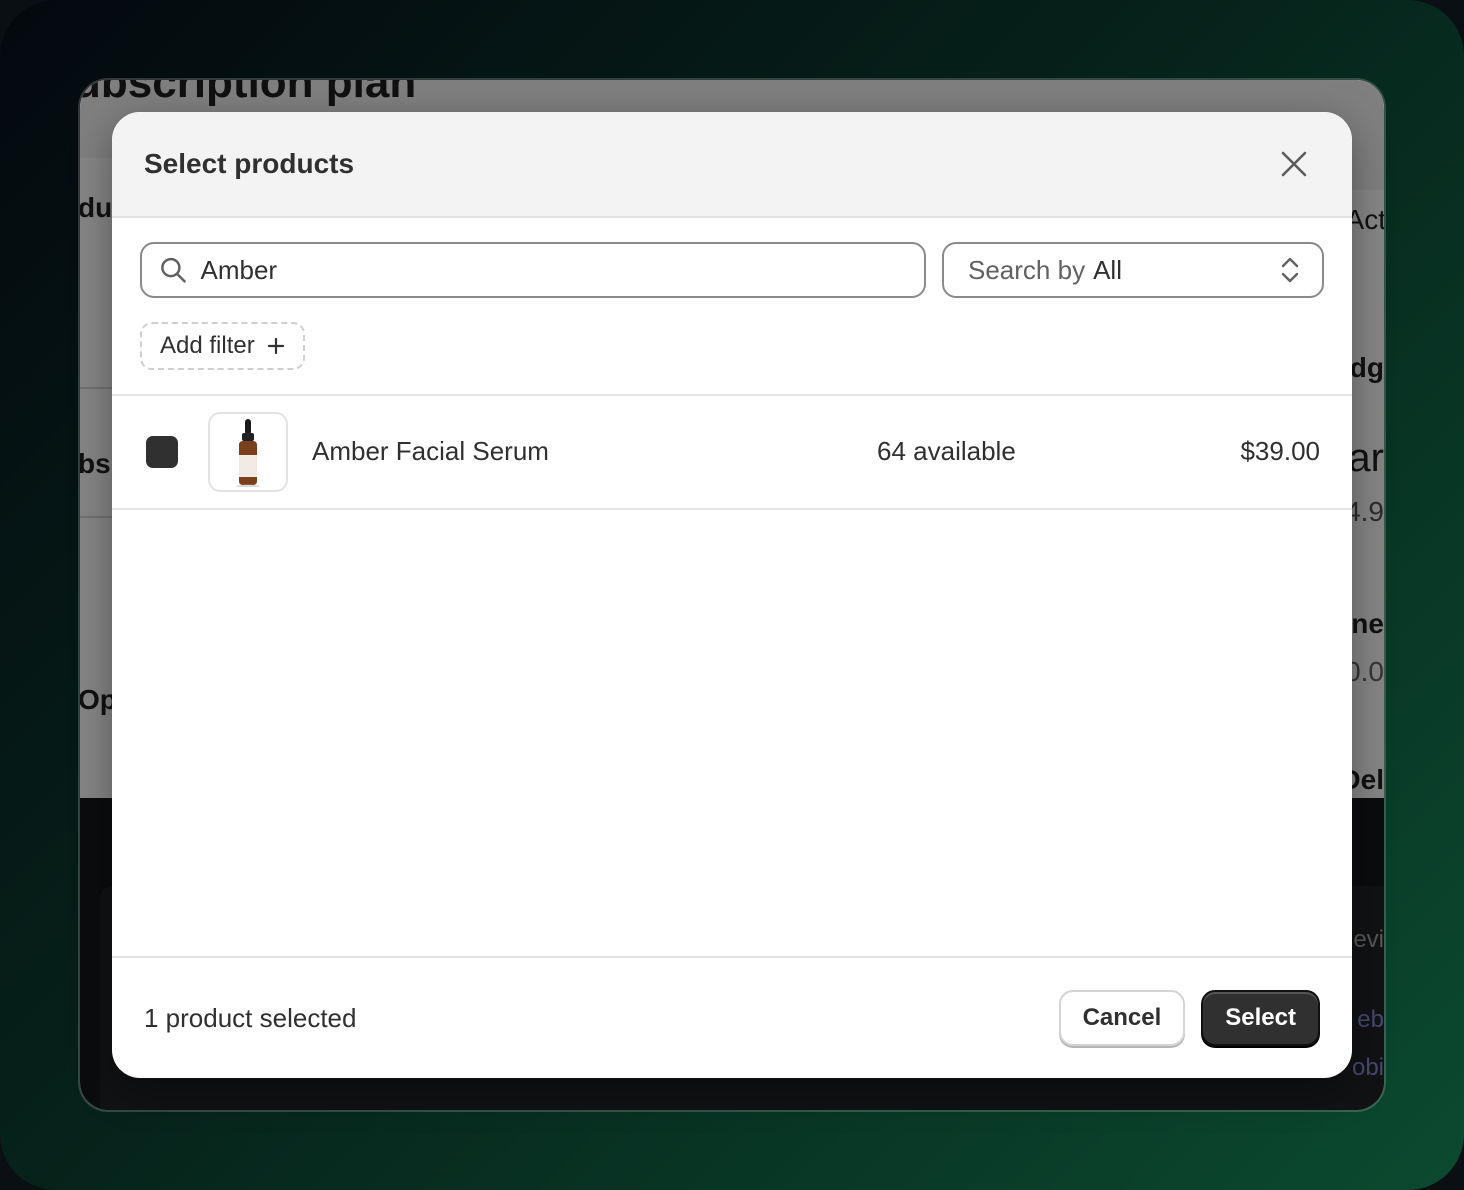 This screenshot has width=1464, height=1190. What do you see at coordinates (173, 270) in the screenshot?
I see `search-icon` at bounding box center [173, 270].